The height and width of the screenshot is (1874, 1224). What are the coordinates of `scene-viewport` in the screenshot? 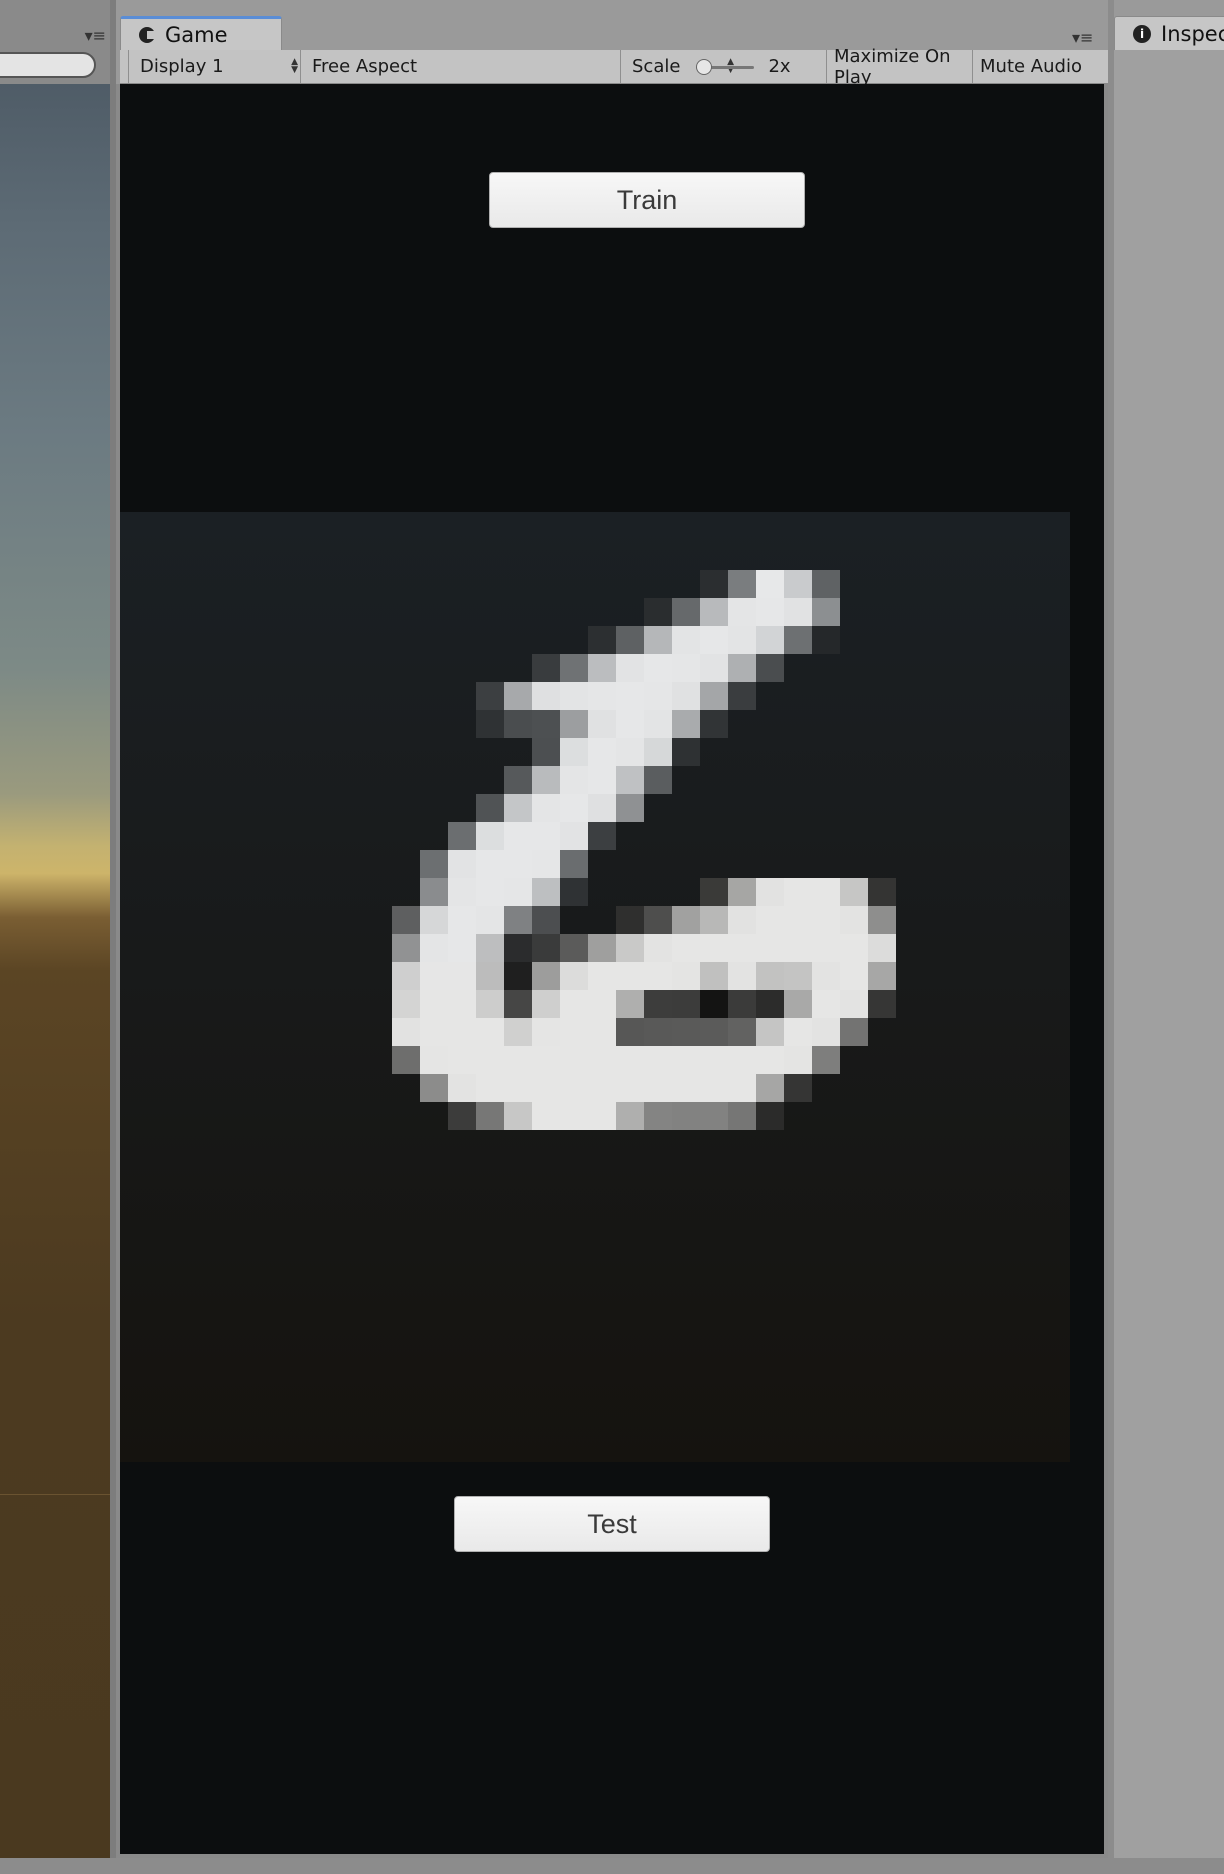 It's located at (55, 971).